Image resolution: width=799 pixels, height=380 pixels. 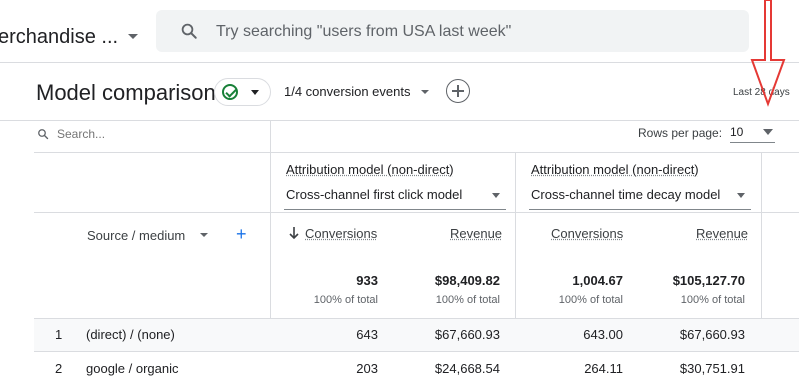 What do you see at coordinates (603, 368) in the screenshot?
I see `row-conversions: 264.11` at bounding box center [603, 368].